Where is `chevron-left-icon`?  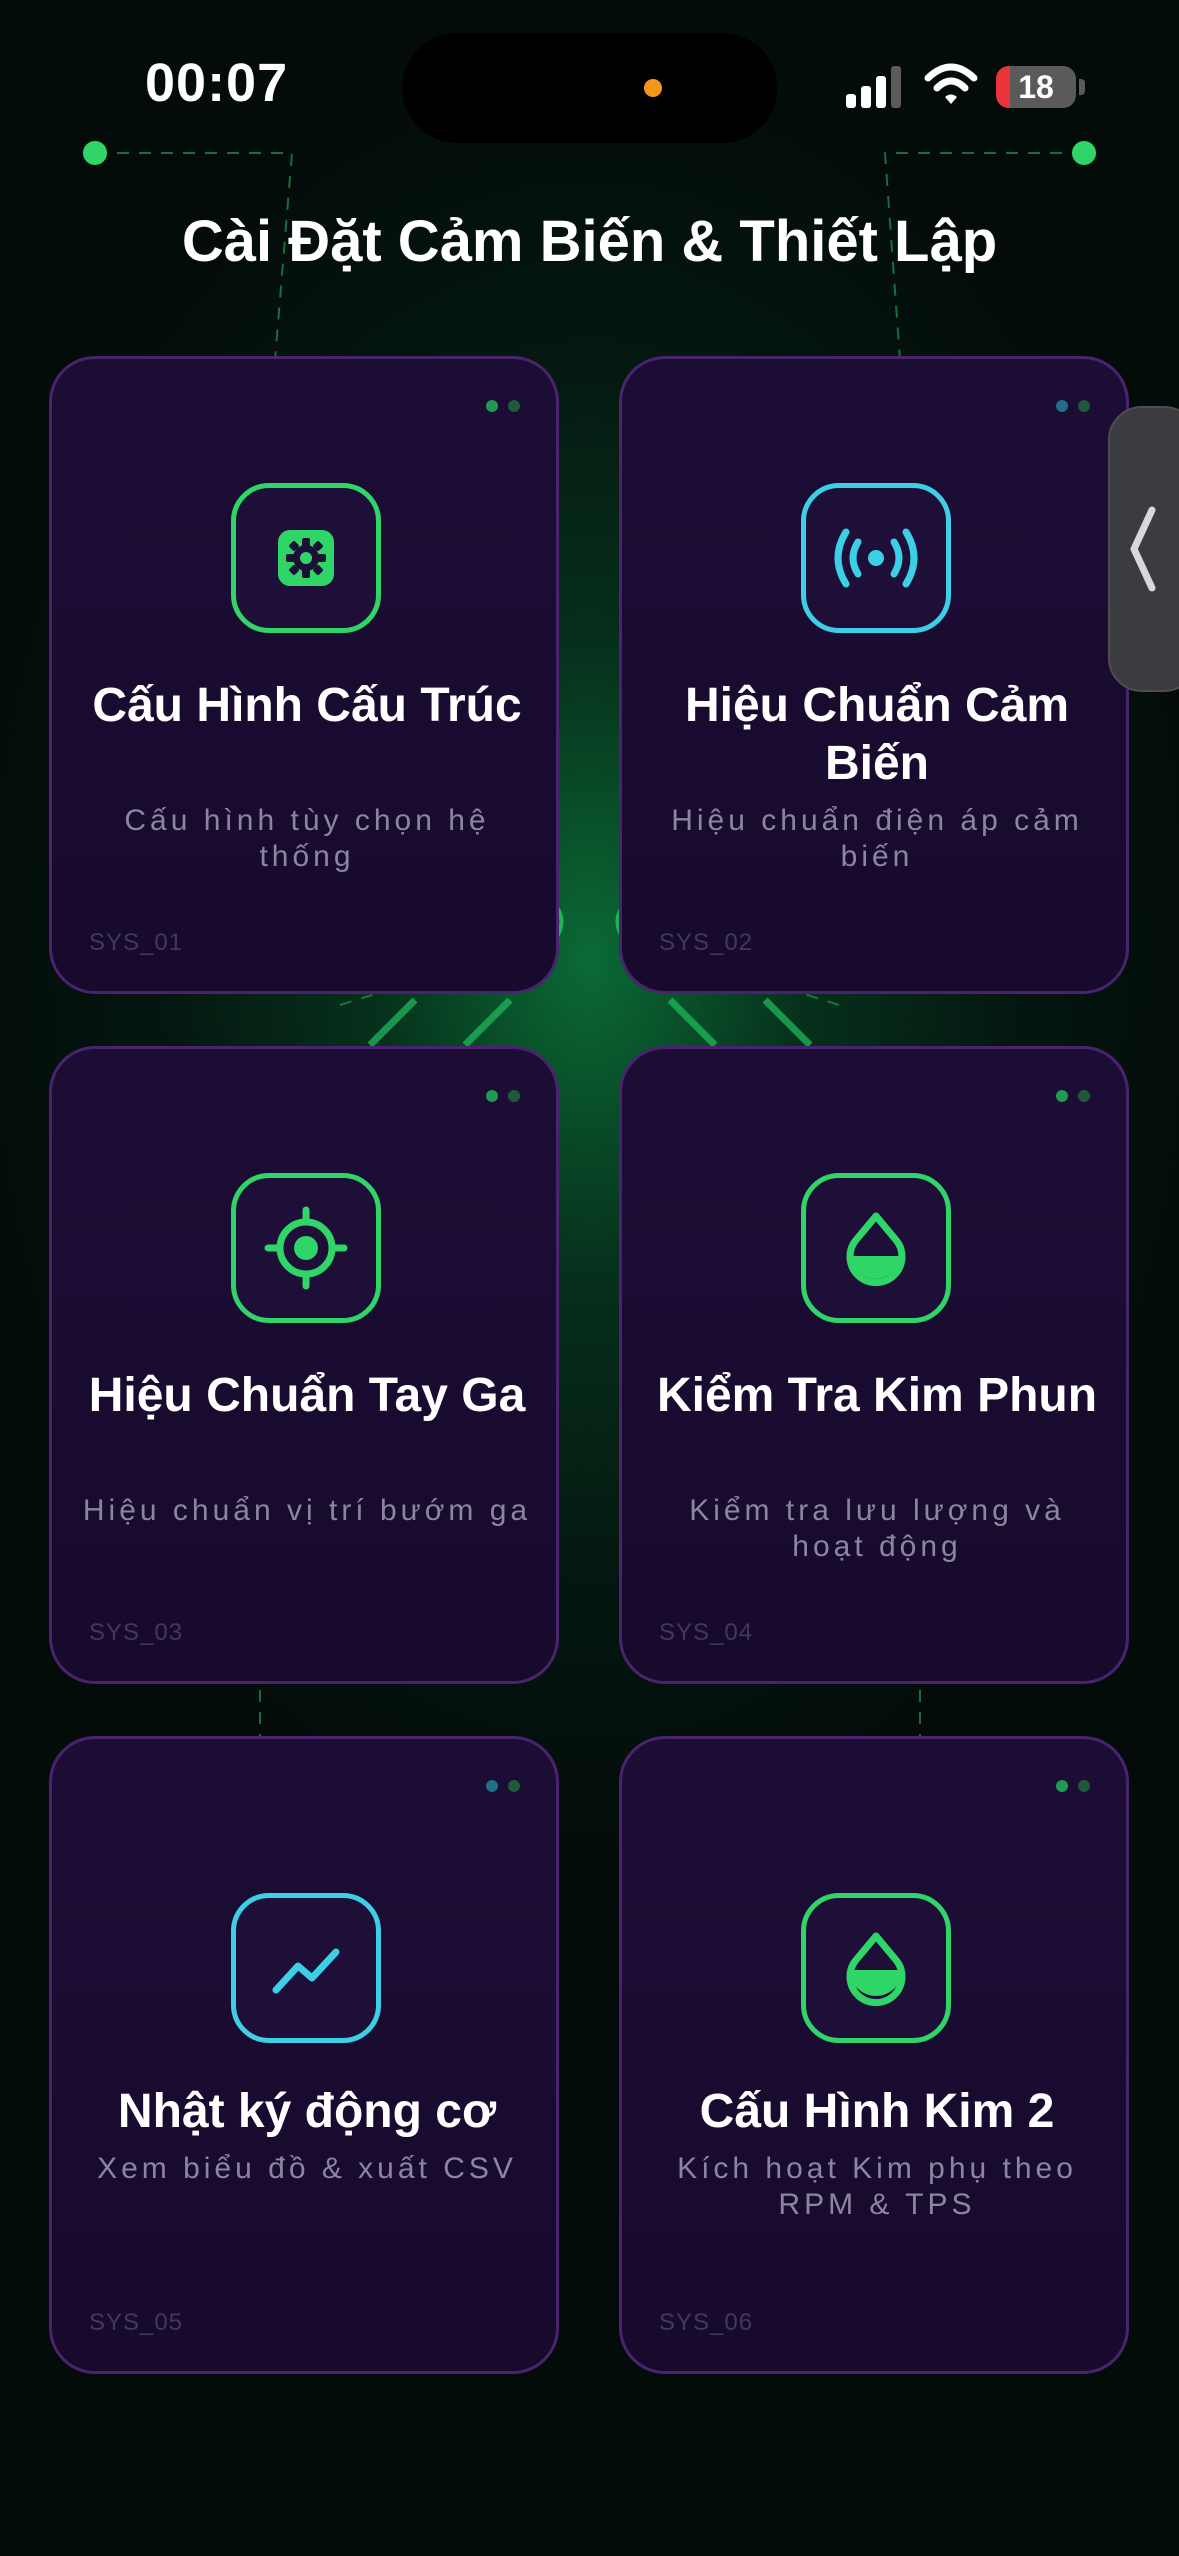
chevron-left-icon is located at coordinates (1143, 549).